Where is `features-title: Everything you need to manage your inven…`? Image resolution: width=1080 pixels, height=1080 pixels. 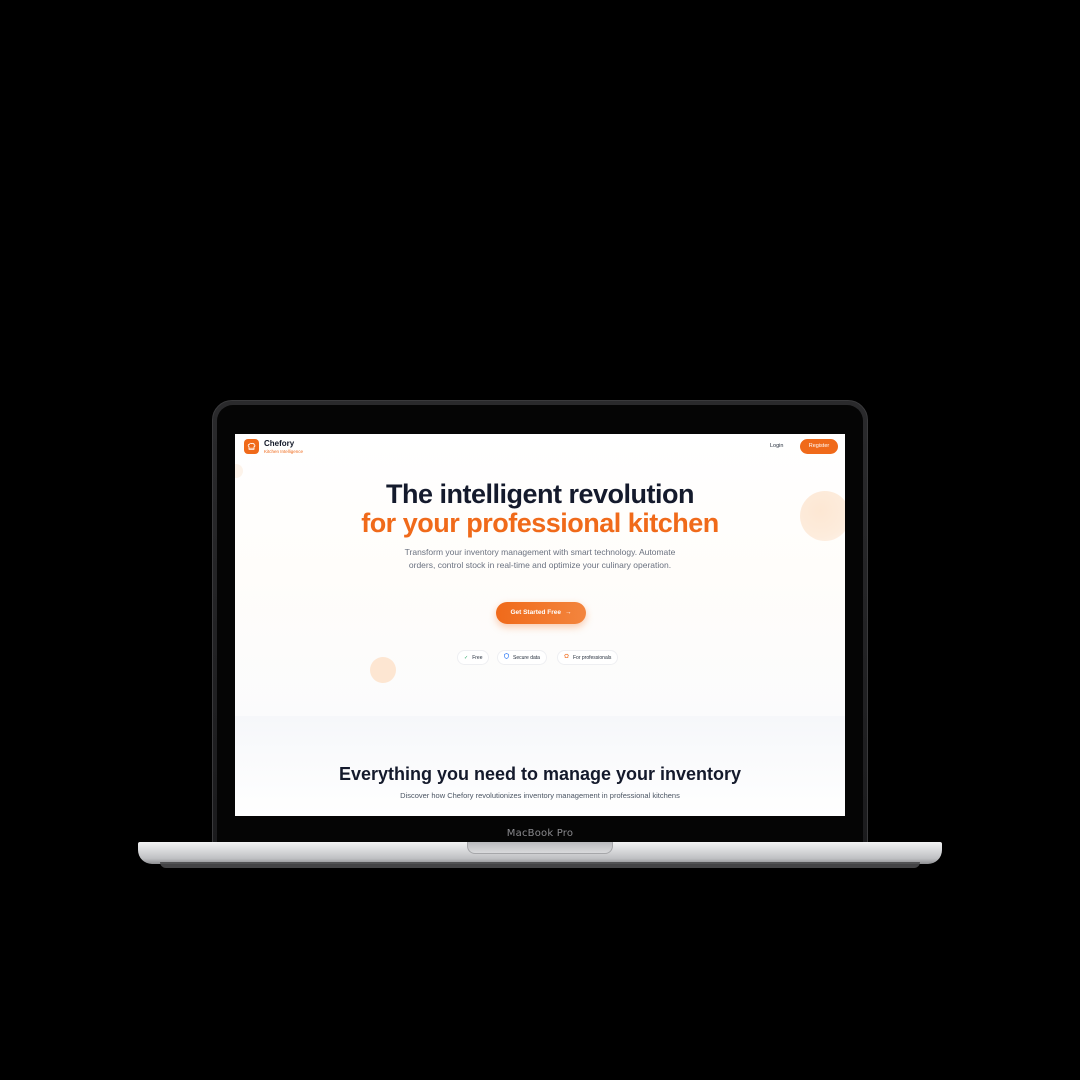 features-title: Everything you need to manage your inven… is located at coordinates (540, 774).